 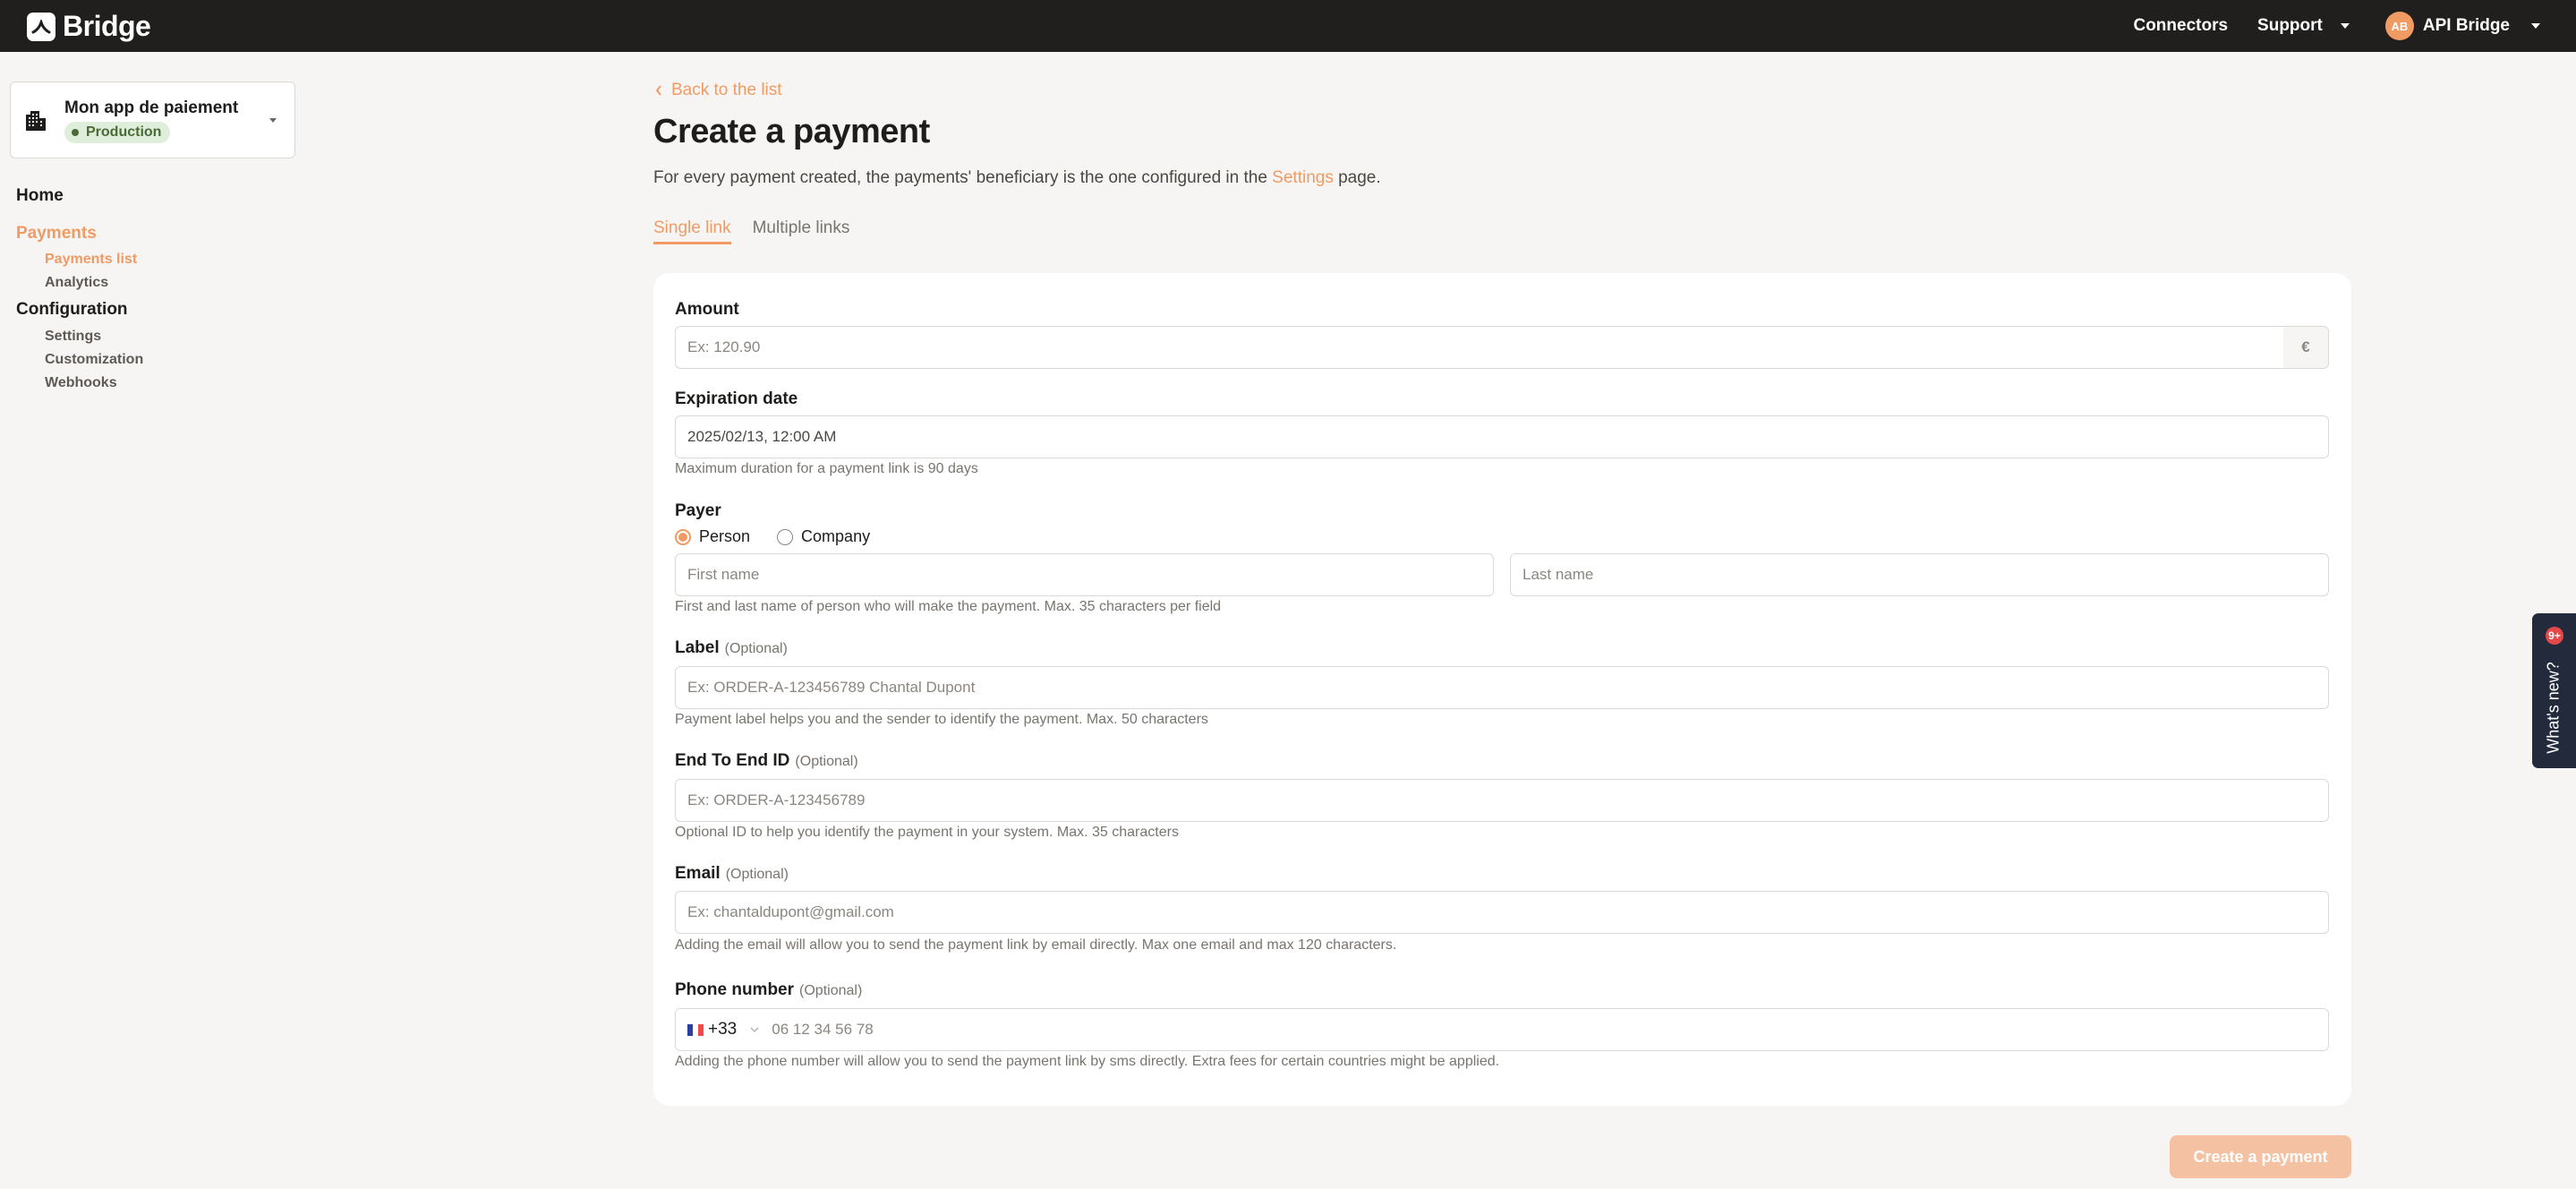 What do you see at coordinates (1919, 574) in the screenshot?
I see `last-name-input` at bounding box center [1919, 574].